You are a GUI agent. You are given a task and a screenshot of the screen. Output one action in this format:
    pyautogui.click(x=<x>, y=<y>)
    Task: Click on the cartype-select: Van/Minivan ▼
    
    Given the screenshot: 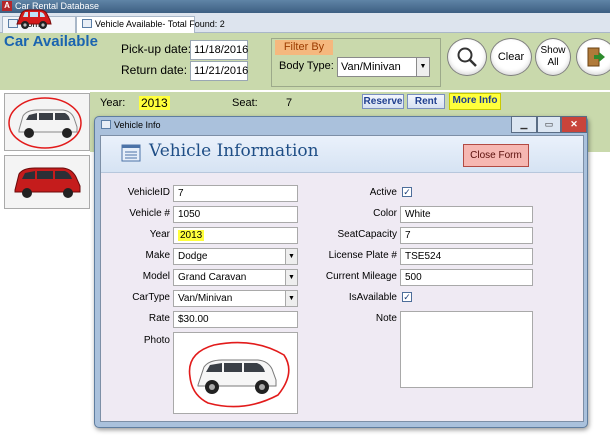 What is the action you would take?
    pyautogui.click(x=235, y=298)
    